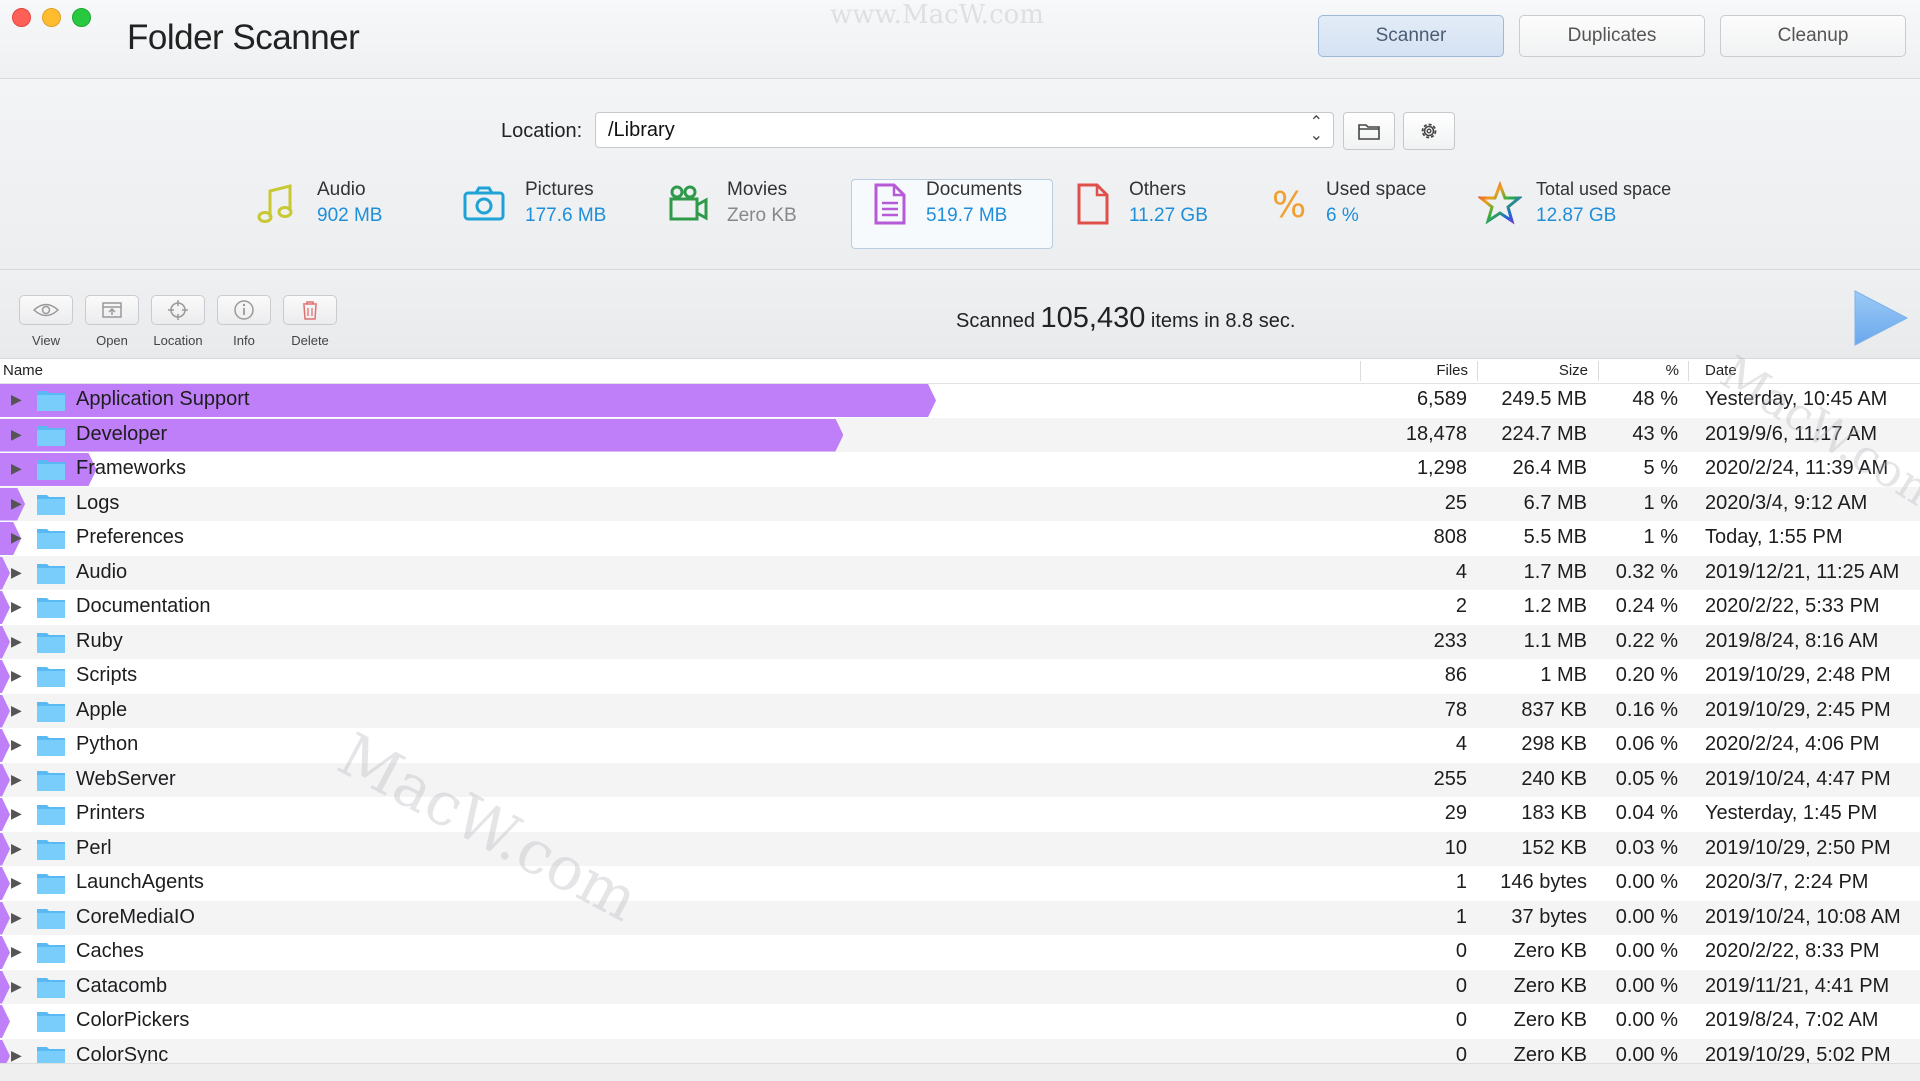 The image size is (1920, 1081). What do you see at coordinates (1881, 318) in the screenshot?
I see `start-scan-play-icon` at bounding box center [1881, 318].